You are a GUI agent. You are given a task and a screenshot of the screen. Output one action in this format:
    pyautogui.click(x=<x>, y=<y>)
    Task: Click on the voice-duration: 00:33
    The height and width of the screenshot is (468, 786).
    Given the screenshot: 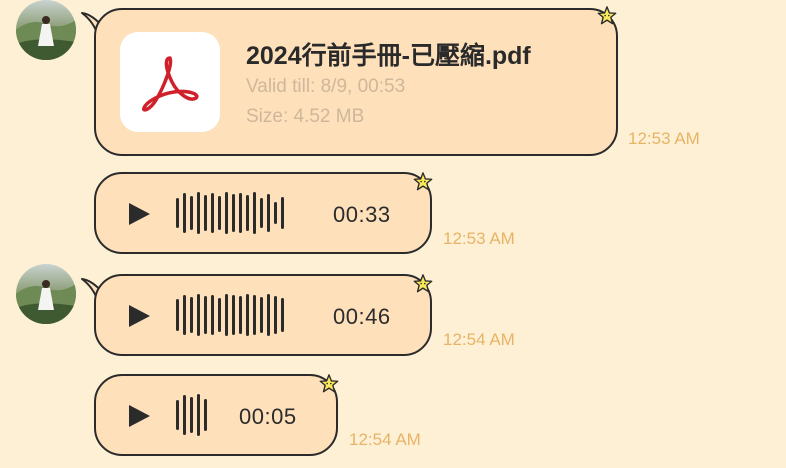 What is the action you would take?
    pyautogui.click(x=362, y=214)
    